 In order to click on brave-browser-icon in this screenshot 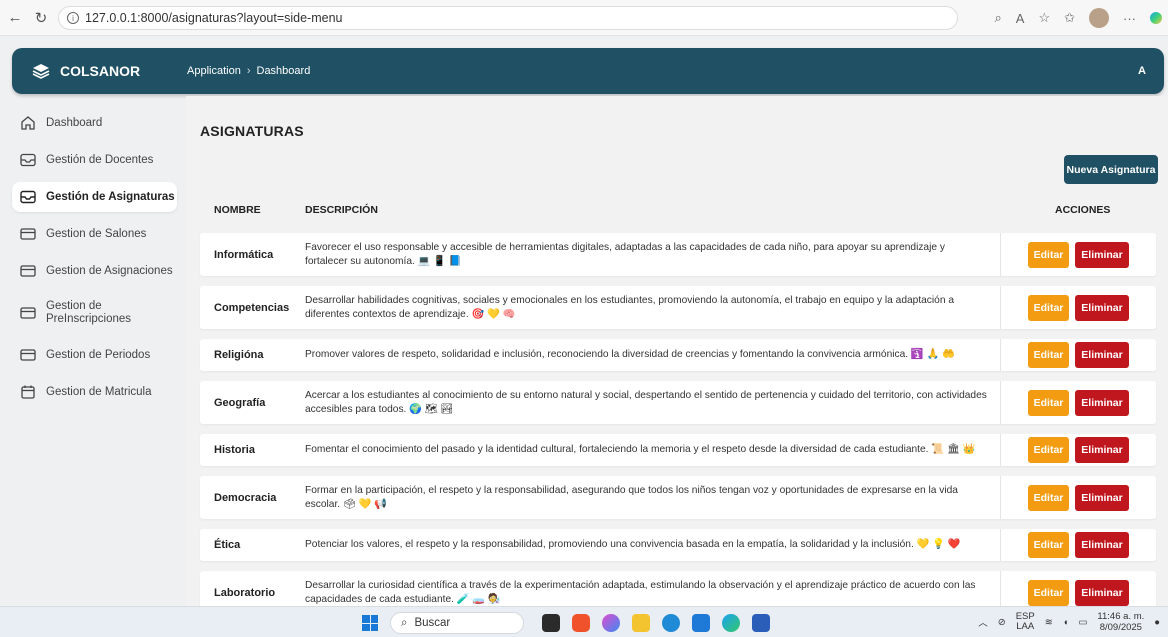, I will do `click(581, 623)`.